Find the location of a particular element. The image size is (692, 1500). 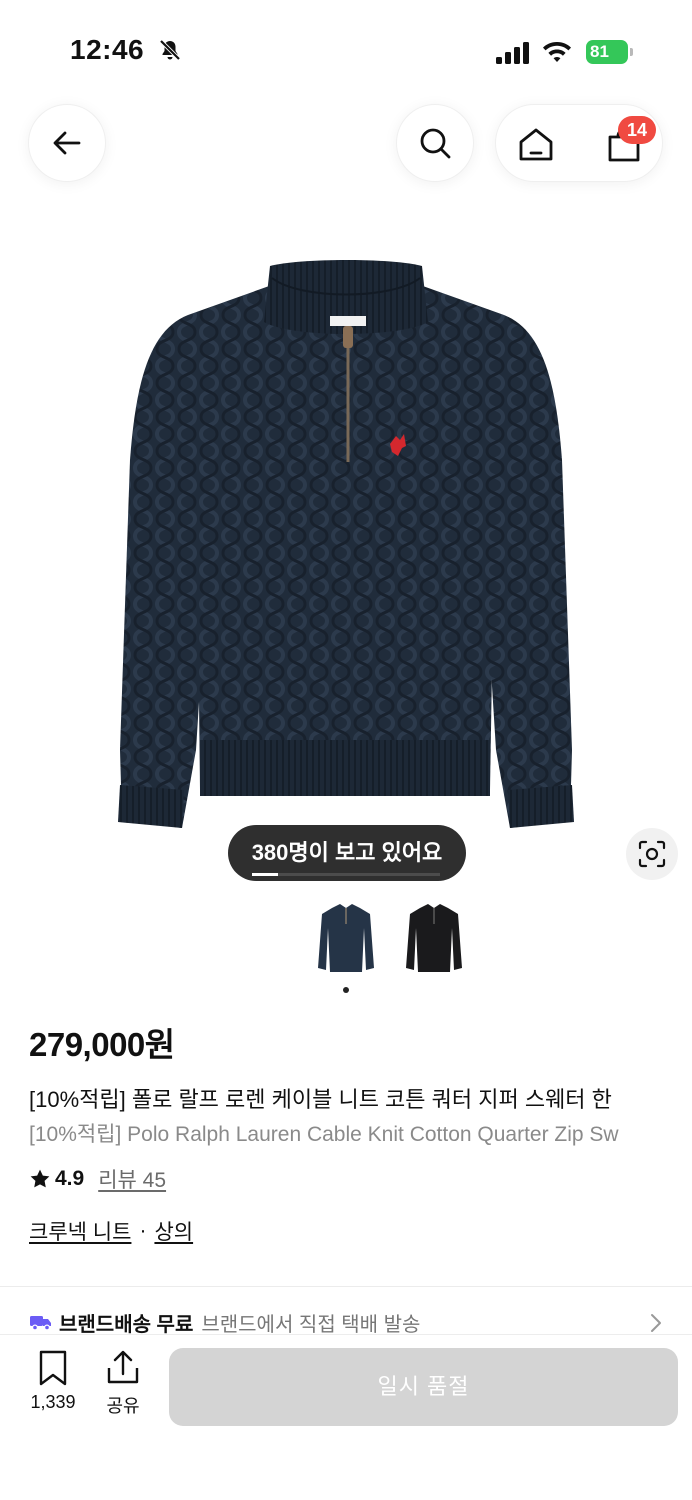

thumbnail-black is located at coordinates (434, 940).